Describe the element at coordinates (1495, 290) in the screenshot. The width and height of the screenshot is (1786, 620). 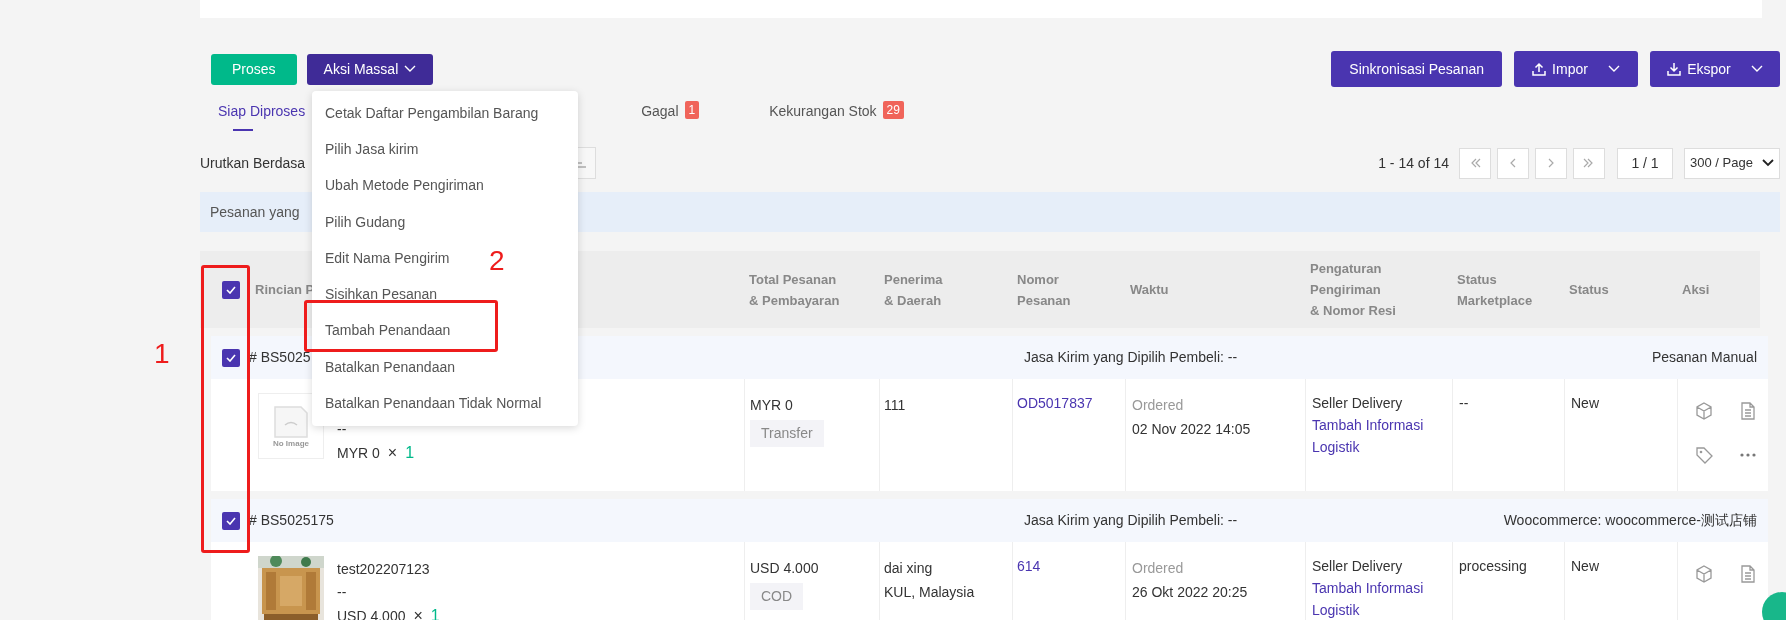
I see `column-header: Status Marketplace` at that location.